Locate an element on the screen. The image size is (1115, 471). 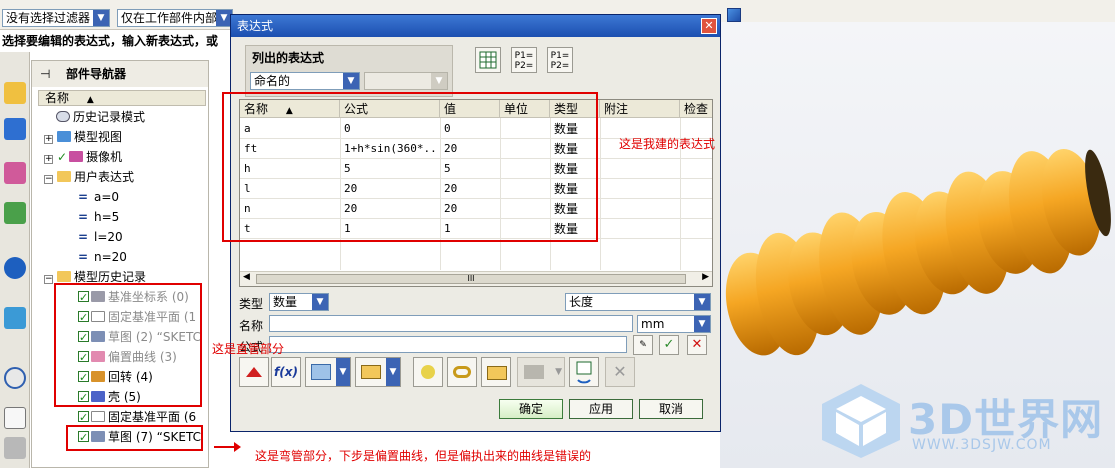
conditional-button: ▼ is located at coordinates (378, 372).